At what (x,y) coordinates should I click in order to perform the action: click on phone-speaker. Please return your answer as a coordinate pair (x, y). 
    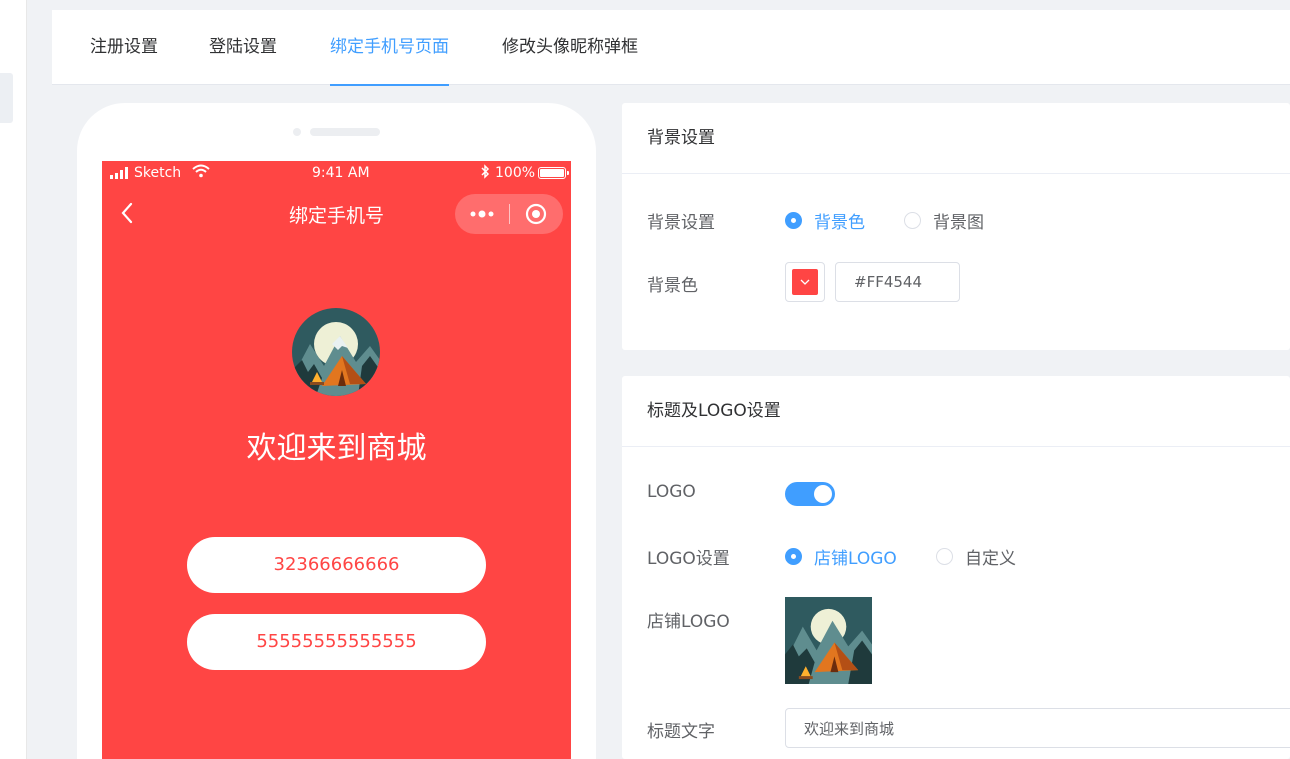
    Looking at the image, I should click on (345, 132).